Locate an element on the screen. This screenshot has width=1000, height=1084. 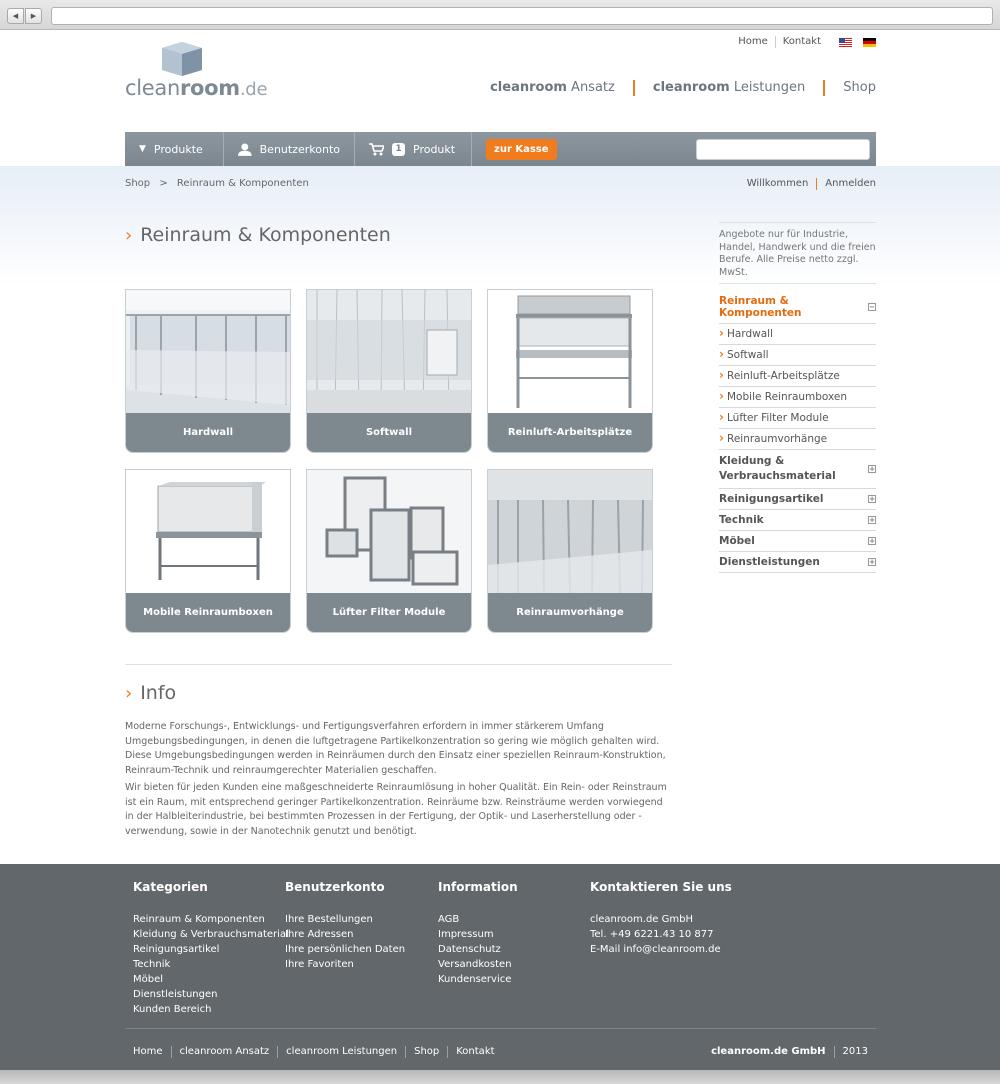
footer-heading: Kategorien is located at coordinates (170, 887).